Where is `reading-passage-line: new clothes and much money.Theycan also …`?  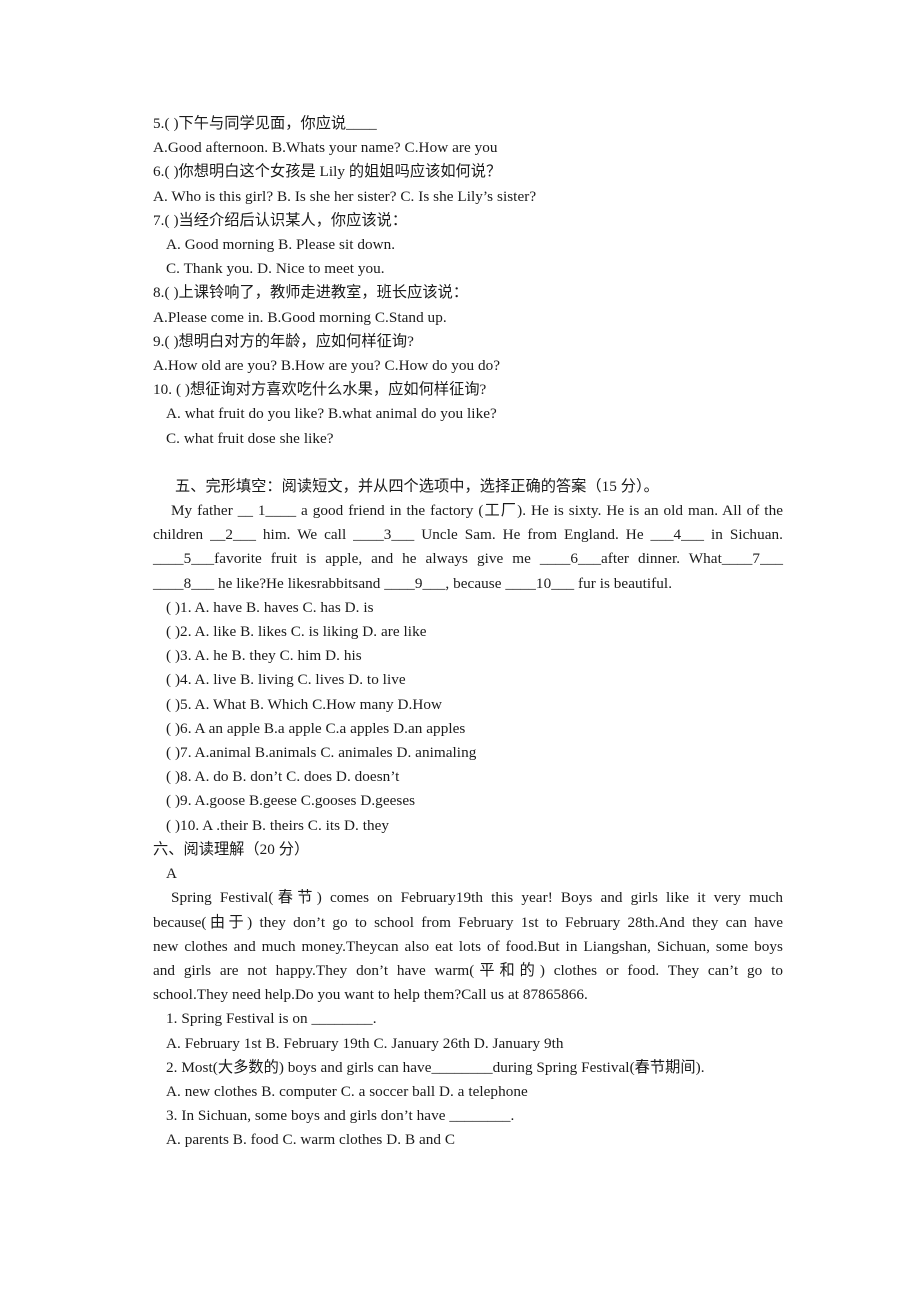
reading-passage-line: new clothes and much money.Theycan also … is located at coordinates (468, 946).